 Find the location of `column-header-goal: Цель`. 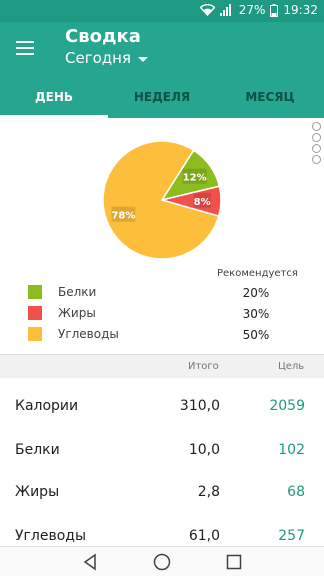

column-header-goal: Цель is located at coordinates (291, 366).